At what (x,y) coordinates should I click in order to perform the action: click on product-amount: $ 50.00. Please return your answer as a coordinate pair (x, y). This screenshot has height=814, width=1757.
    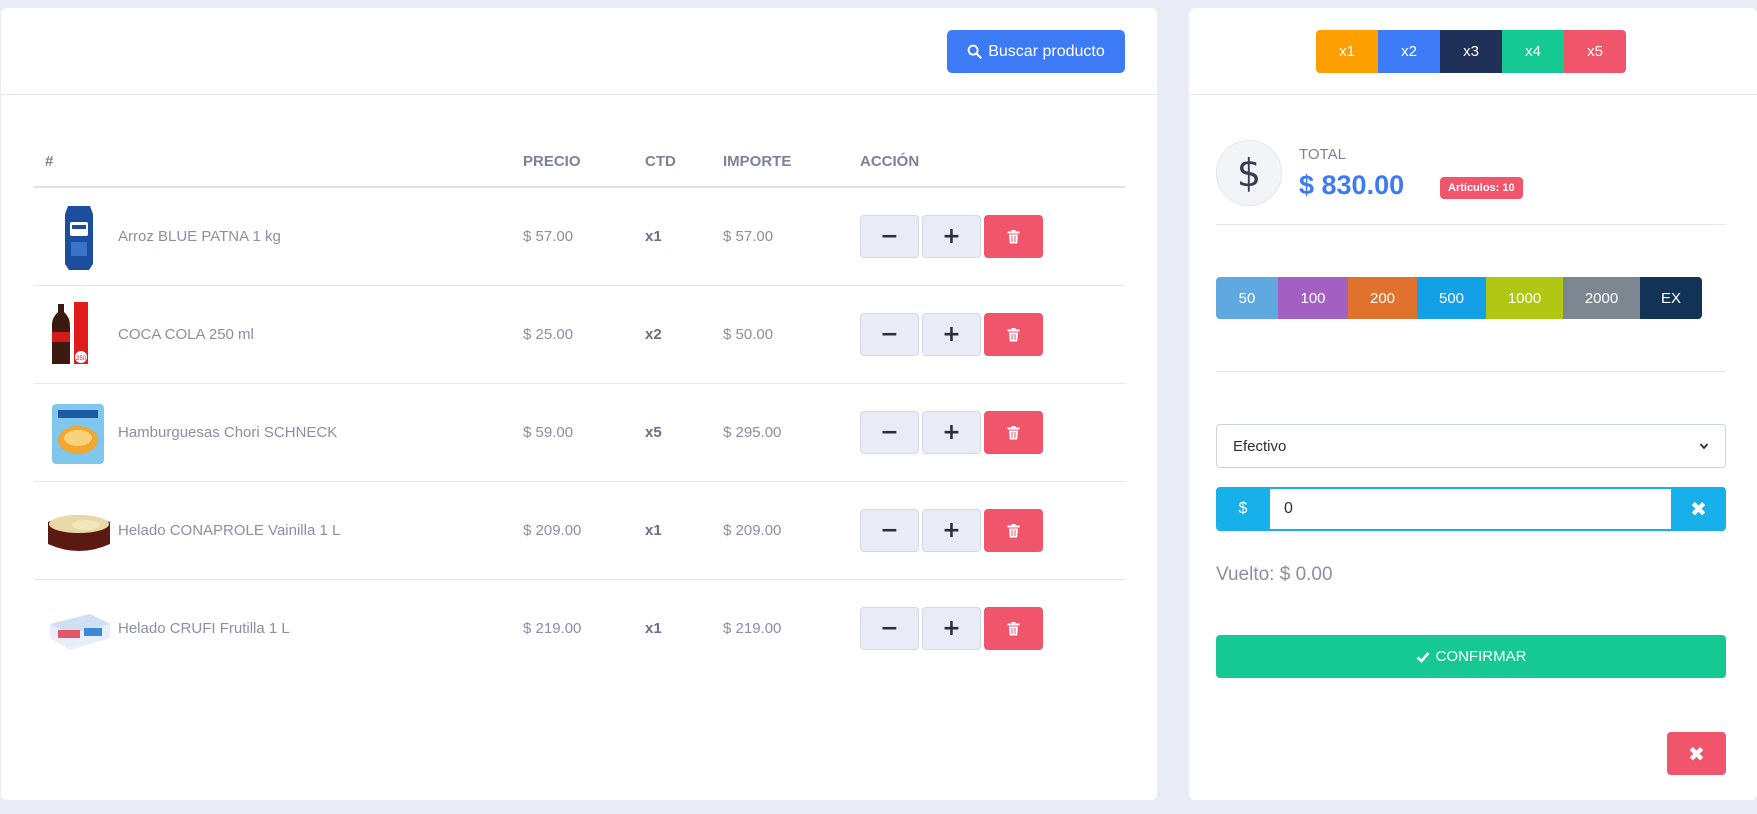
    Looking at the image, I should click on (748, 334).